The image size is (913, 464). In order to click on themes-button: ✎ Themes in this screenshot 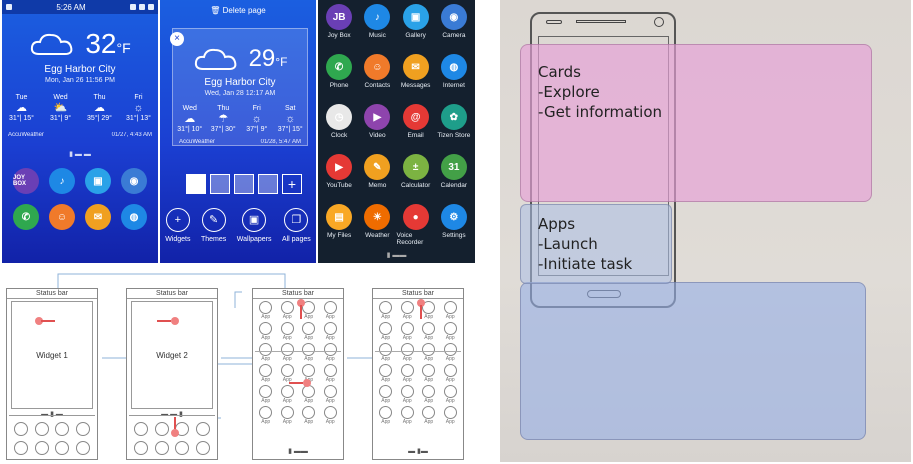, I will do `click(213, 225)`.